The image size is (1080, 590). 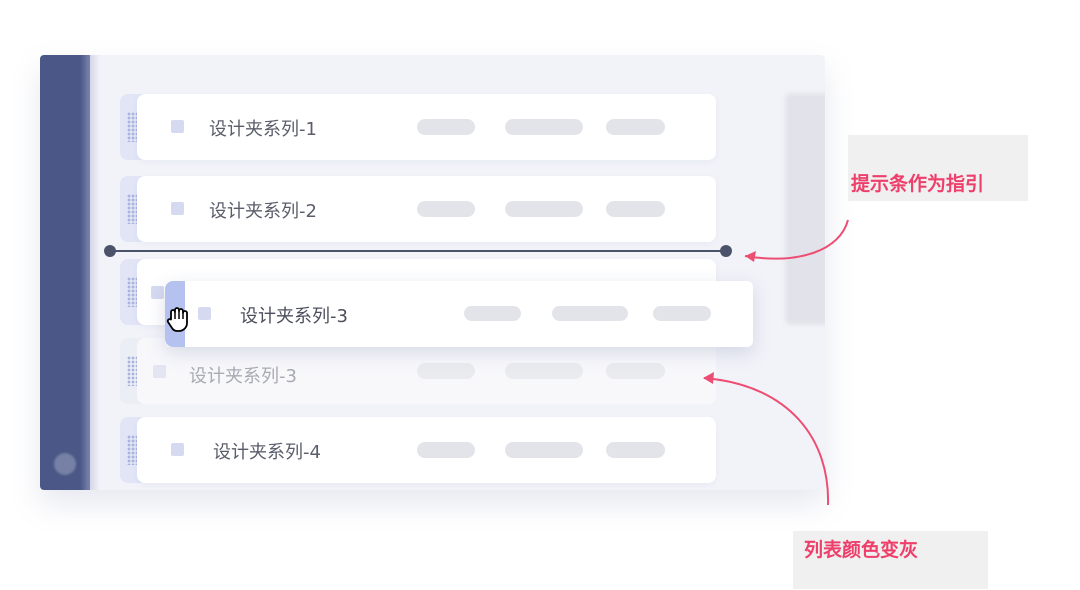 What do you see at coordinates (796, 239) in the screenshot?
I see `arrow-to-guide-line` at bounding box center [796, 239].